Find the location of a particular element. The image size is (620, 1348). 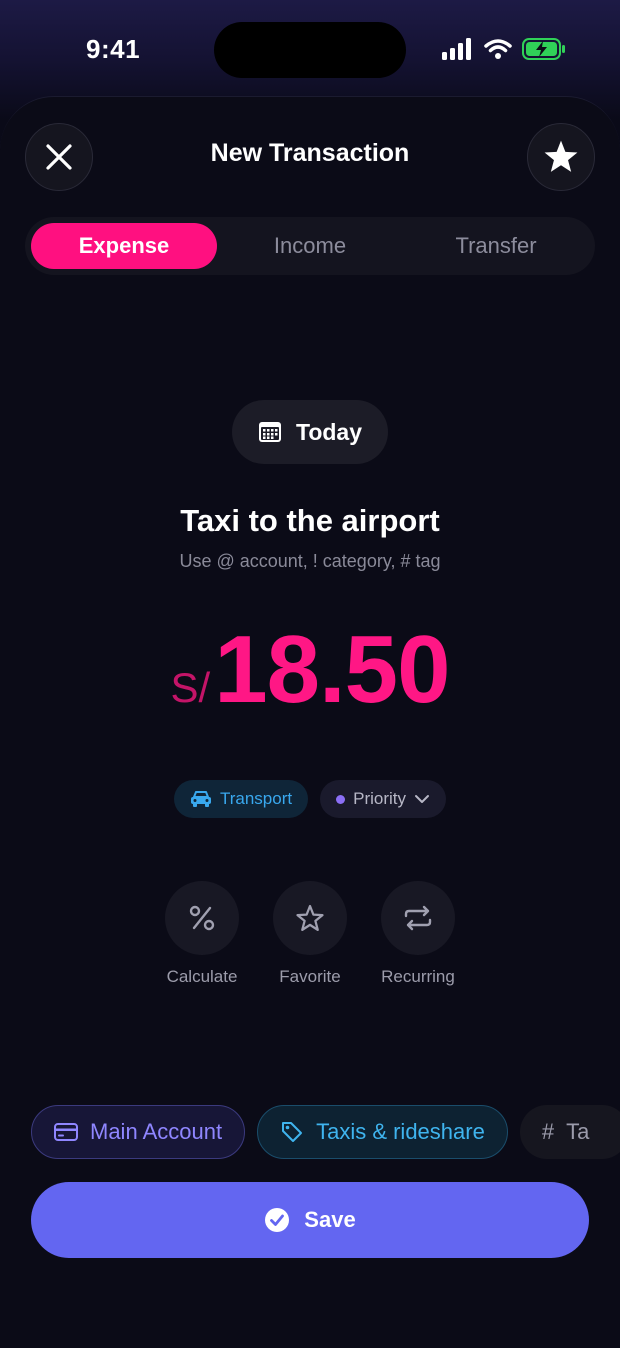

signal-icon is located at coordinates (456, 49).